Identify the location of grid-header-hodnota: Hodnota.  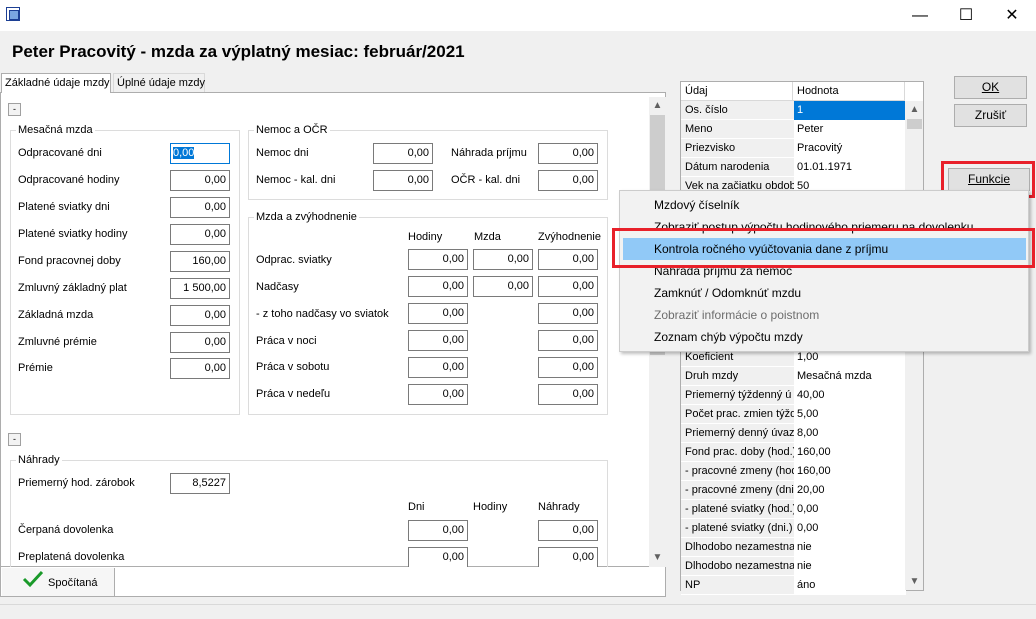
(849, 91).